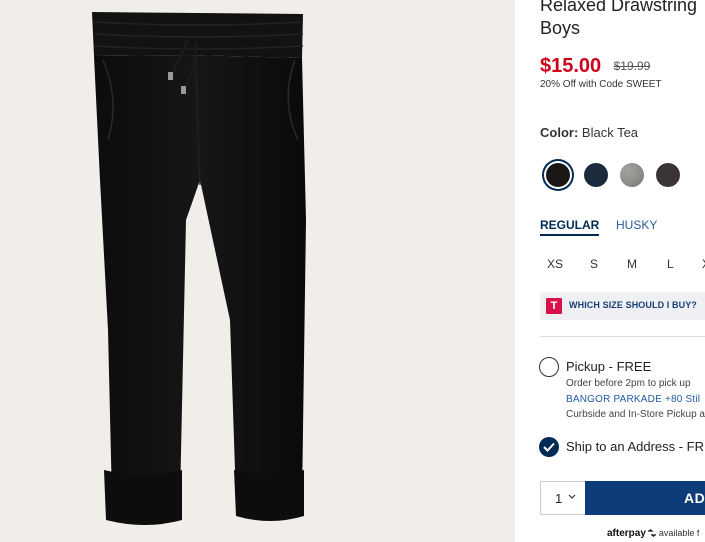  I want to click on pickup-store-link: BANGOR PARKADE +80 Stil, so click(633, 399).